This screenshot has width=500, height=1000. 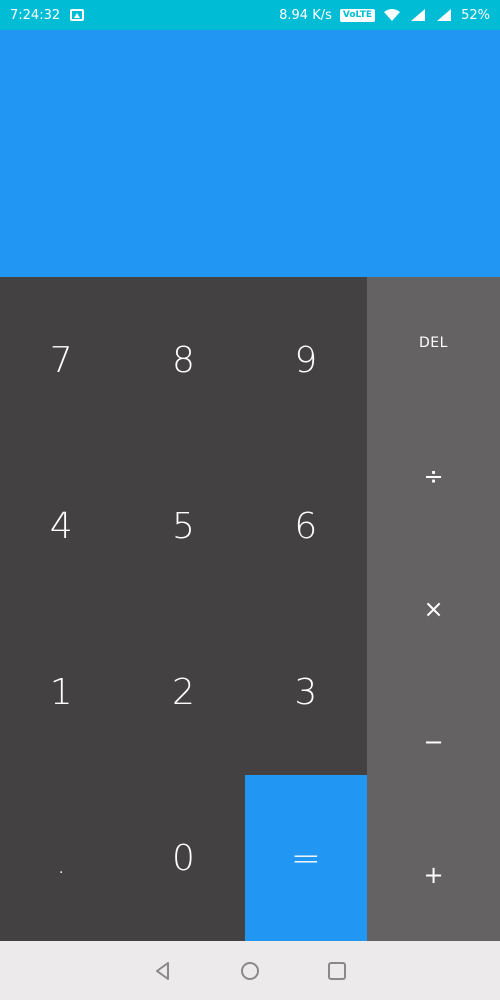 What do you see at coordinates (183, 858) in the screenshot?
I see `key-0: 0` at bounding box center [183, 858].